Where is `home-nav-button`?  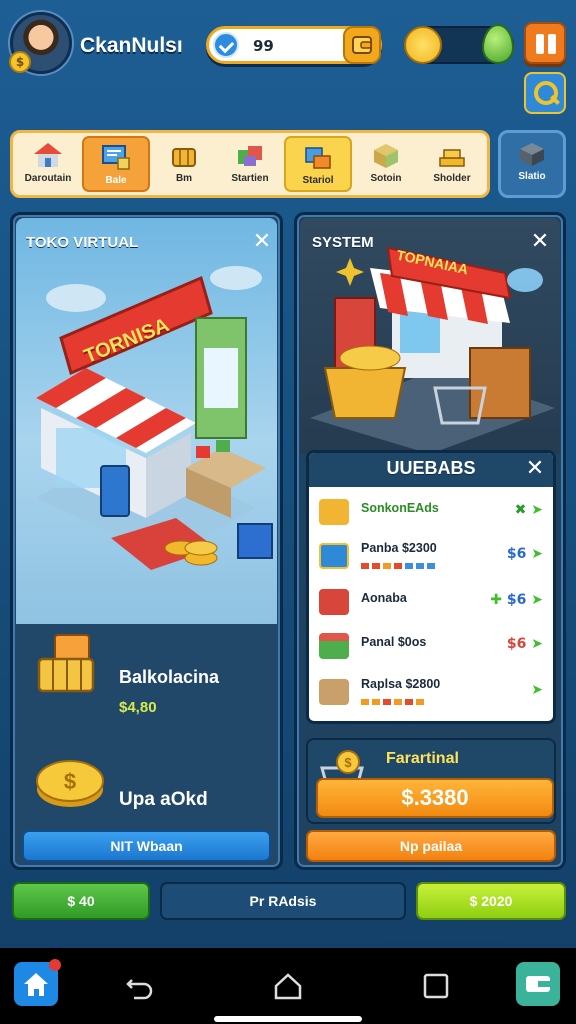
home-nav-button is located at coordinates (288, 986).